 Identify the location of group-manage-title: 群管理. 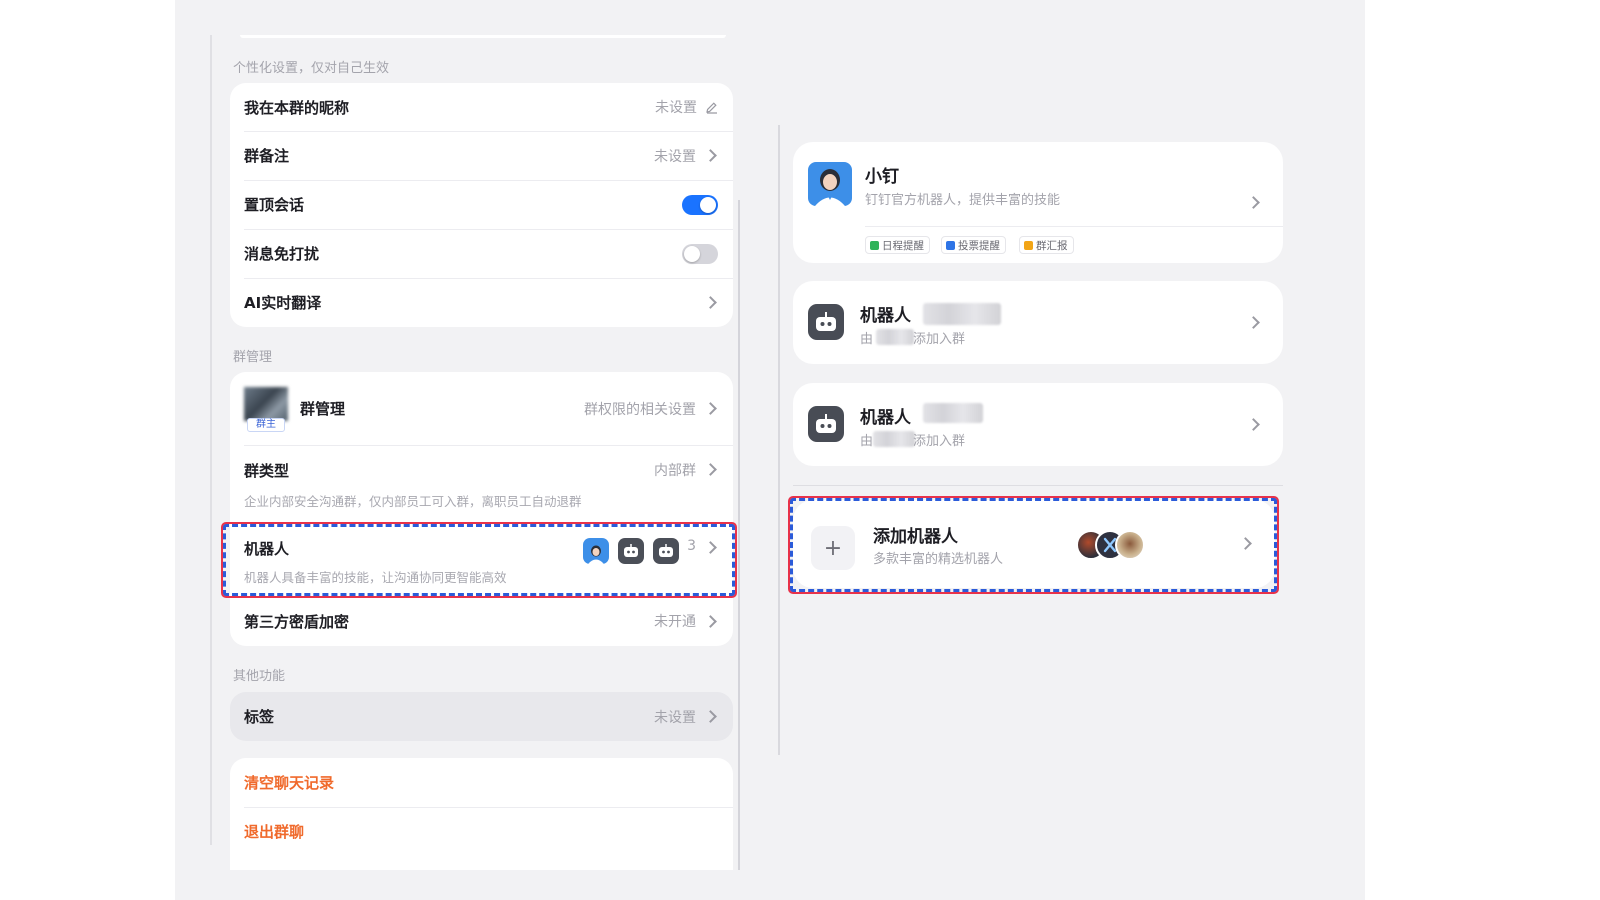
(323, 409).